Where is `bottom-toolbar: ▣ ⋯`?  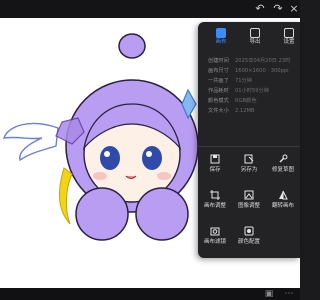 bottom-toolbar: ▣ ⋯ is located at coordinates (150, 294).